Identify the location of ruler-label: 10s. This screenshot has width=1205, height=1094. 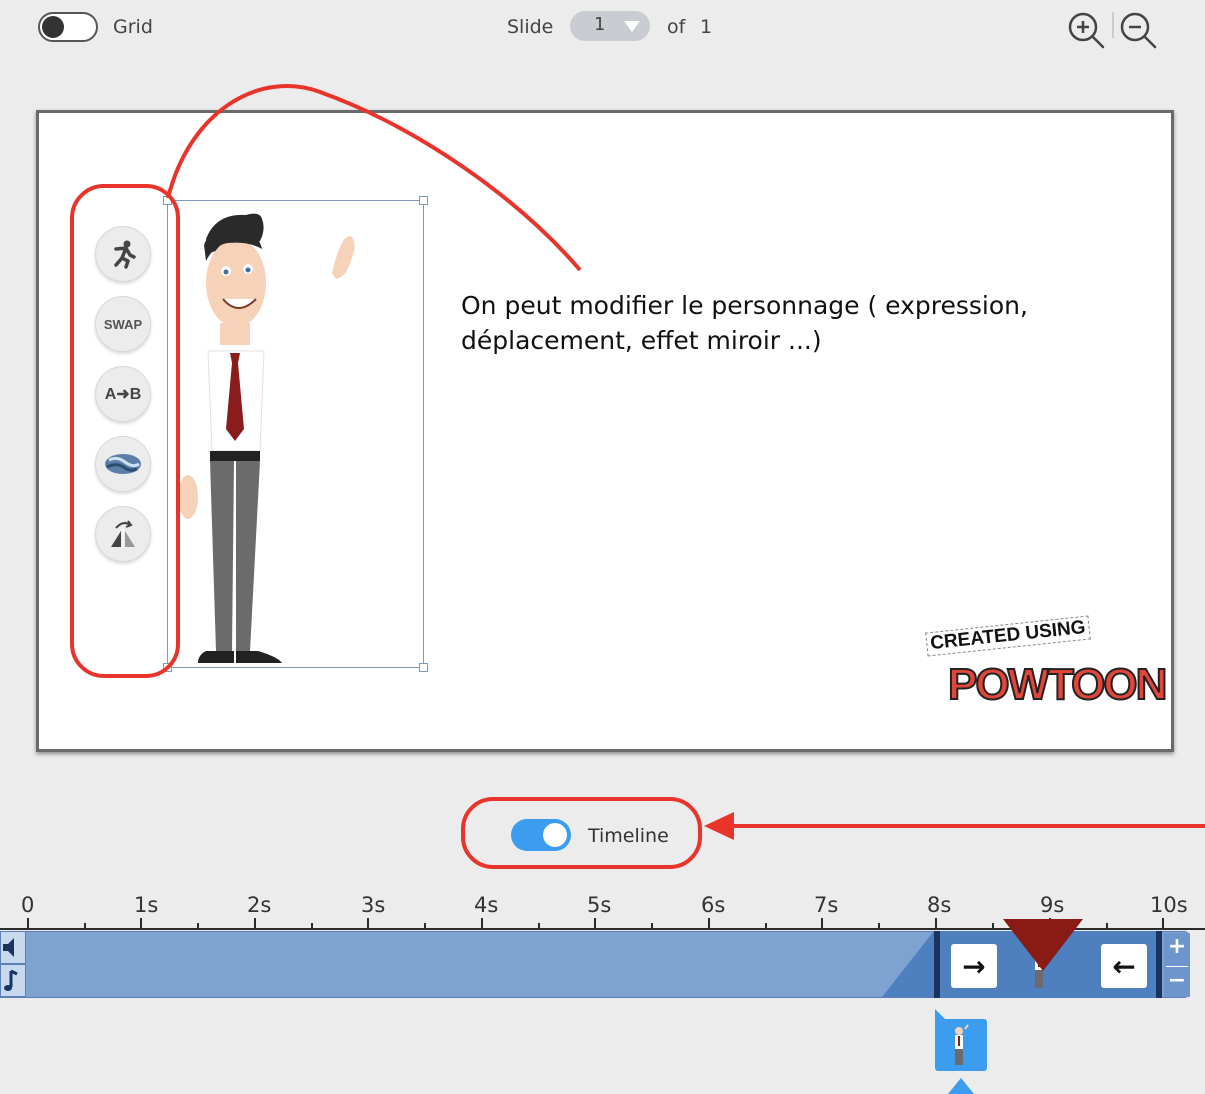
(1169, 905).